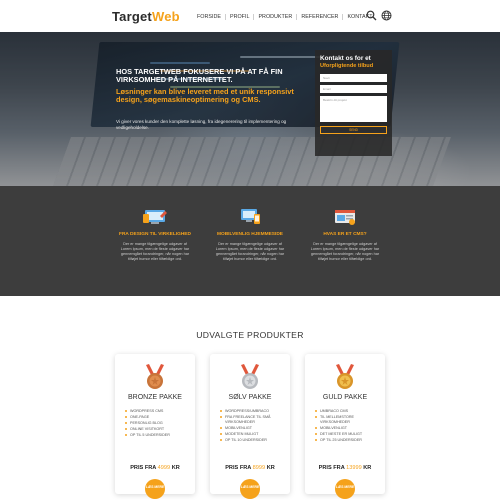 The image size is (500, 500). Describe the element at coordinates (158, 435) in the screenshot. I see `product-feature: OP TIL 5 UNDERSIDER` at that location.